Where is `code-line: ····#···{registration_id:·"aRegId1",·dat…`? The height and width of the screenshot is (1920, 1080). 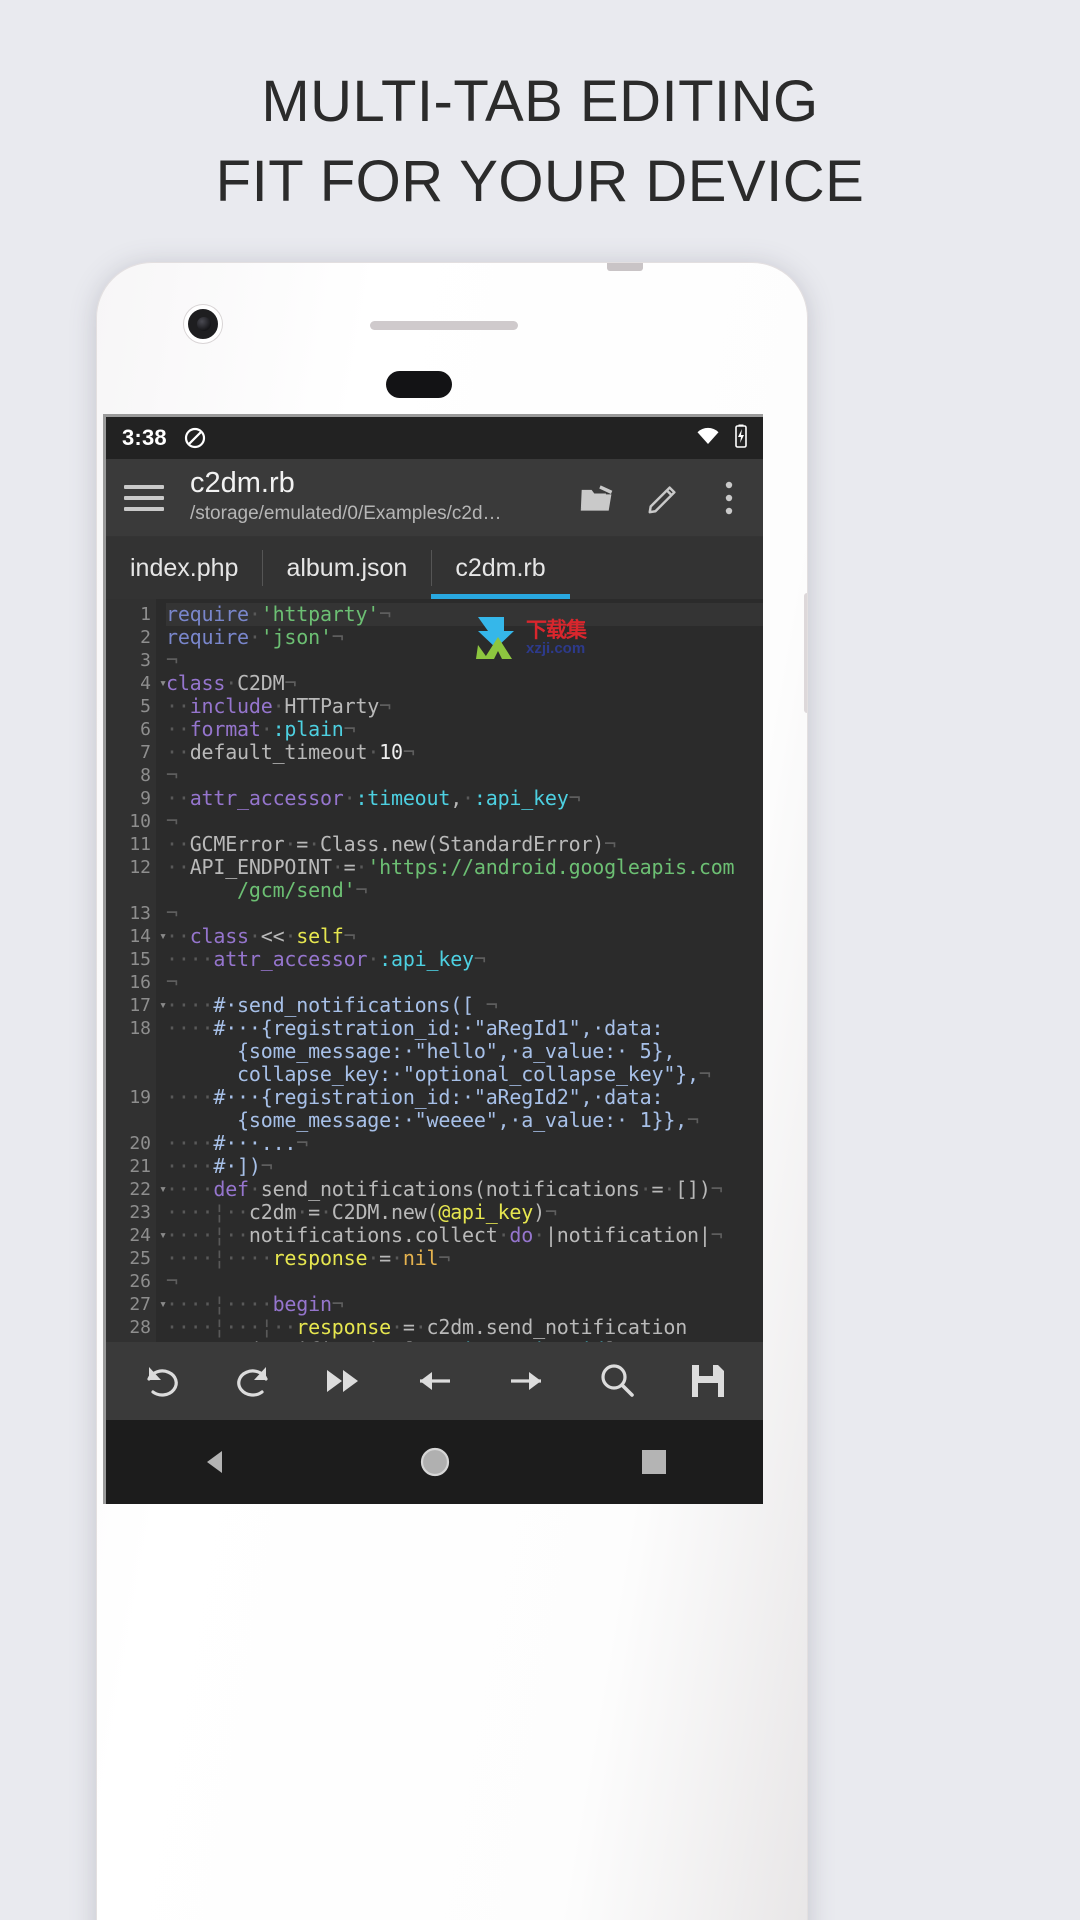
code-line: ····#···{registration_id:·"aRegId1",·dat… is located at coordinates (464, 1028).